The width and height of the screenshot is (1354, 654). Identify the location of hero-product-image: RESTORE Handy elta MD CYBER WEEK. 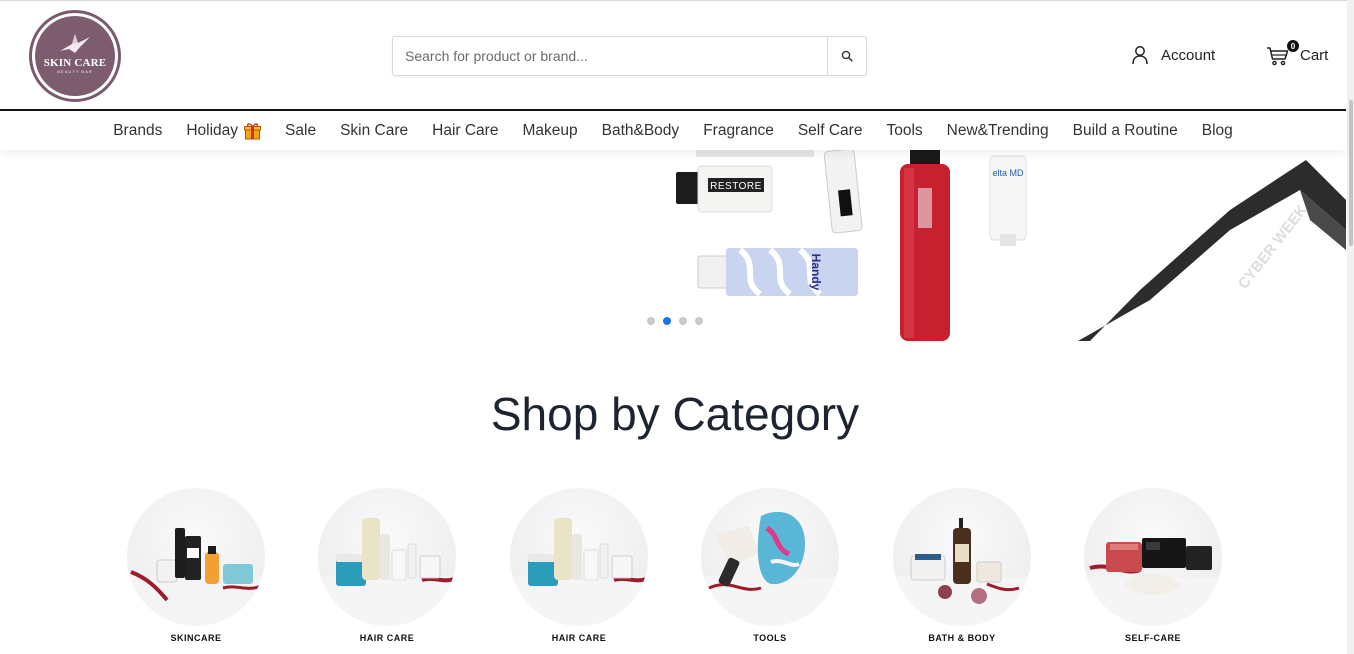
(1011, 245).